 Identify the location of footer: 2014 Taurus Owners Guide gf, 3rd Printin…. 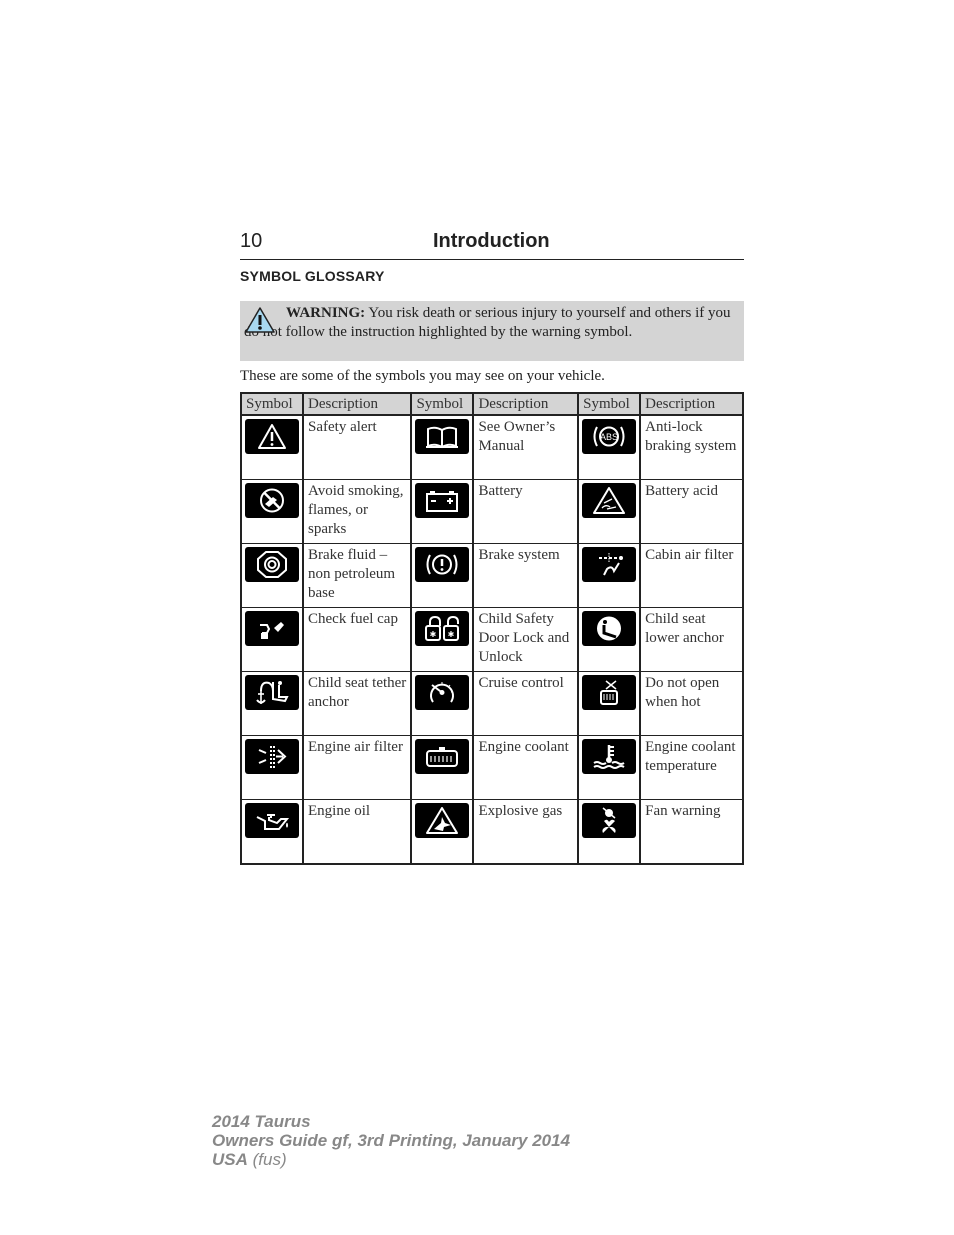
(391, 1140).